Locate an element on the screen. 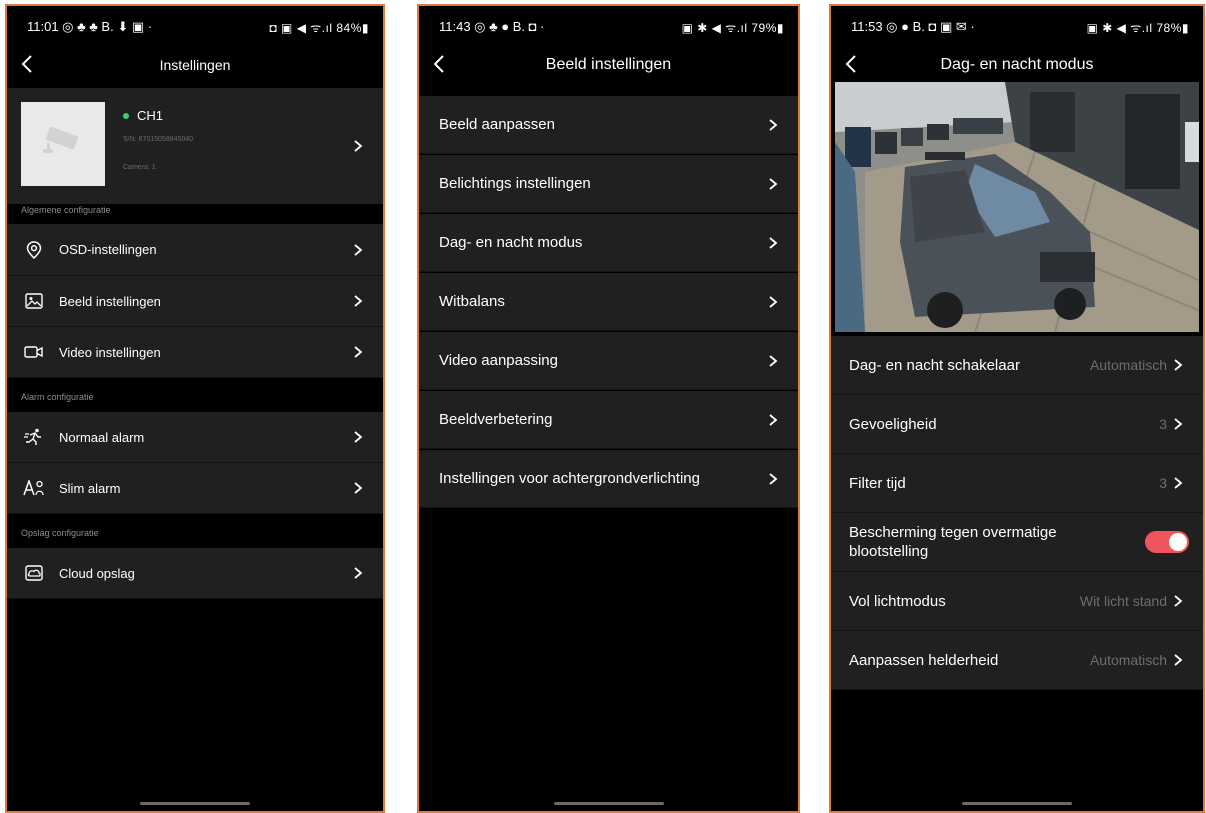 The width and height of the screenshot is (1206, 813). menu-item-video-settings: Video instellingen is located at coordinates (195, 352).